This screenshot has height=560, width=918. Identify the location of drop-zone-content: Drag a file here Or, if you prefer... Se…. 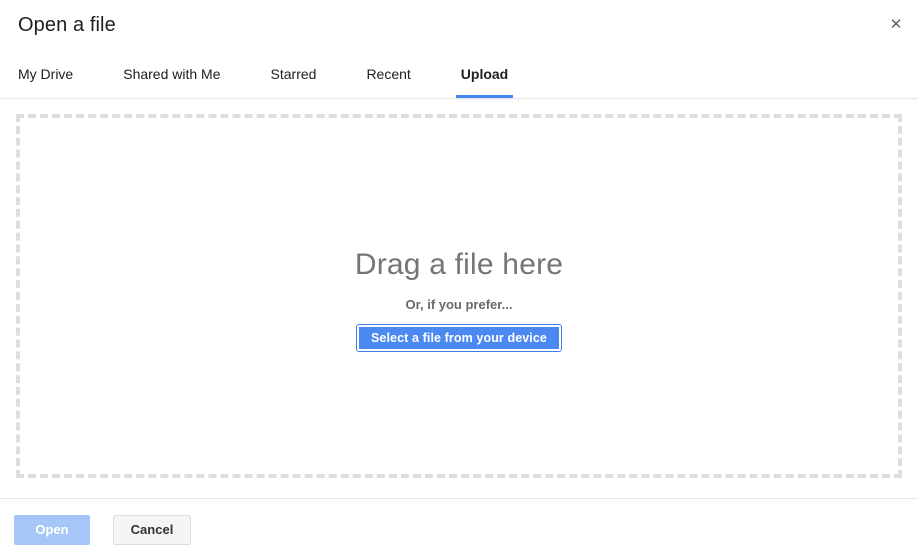
(459, 300).